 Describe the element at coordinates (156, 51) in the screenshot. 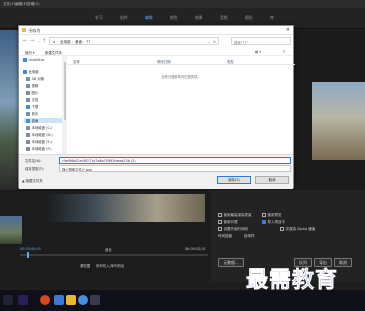

I see `dialog-toolbar: 组织 ▾ 新建文件夹 ▦ ▾ ?` at that location.